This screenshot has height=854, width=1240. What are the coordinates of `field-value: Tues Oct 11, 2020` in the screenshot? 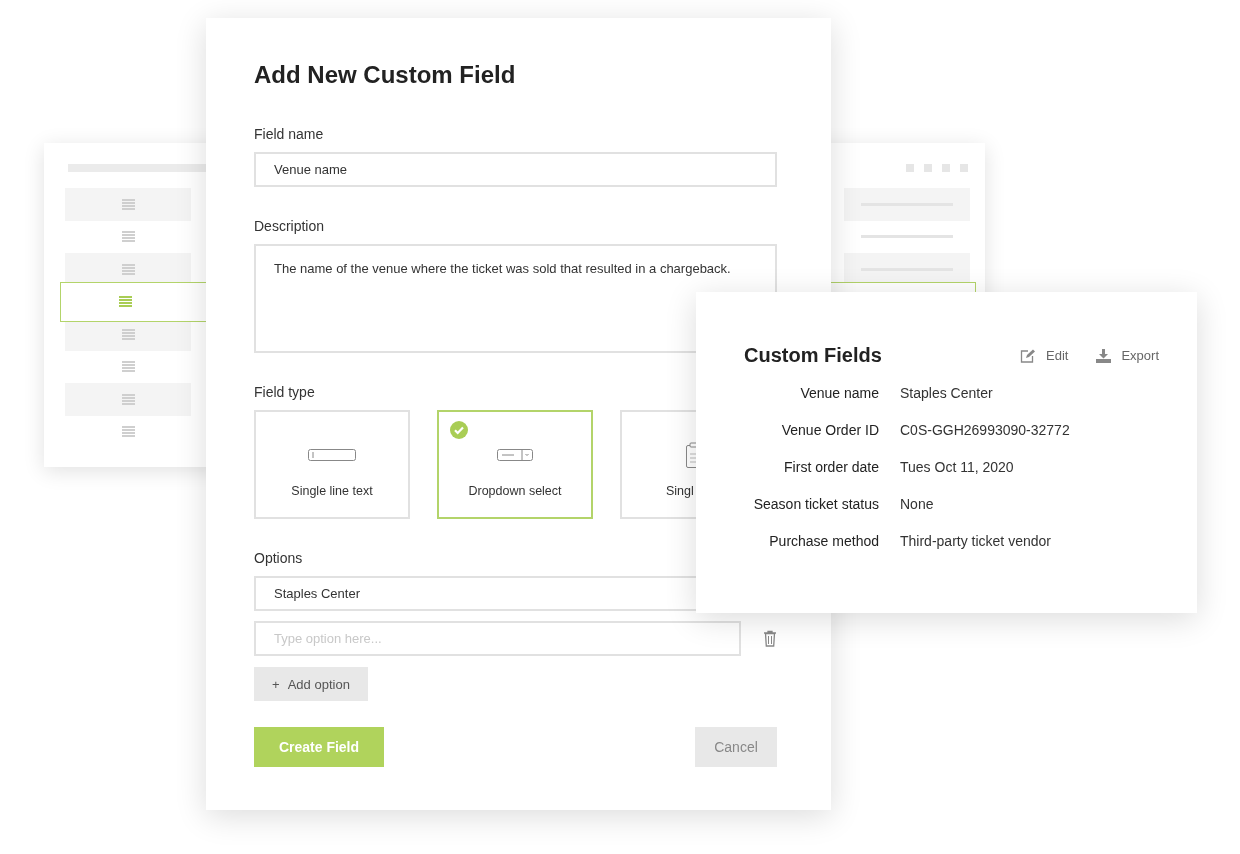 It's located at (957, 467).